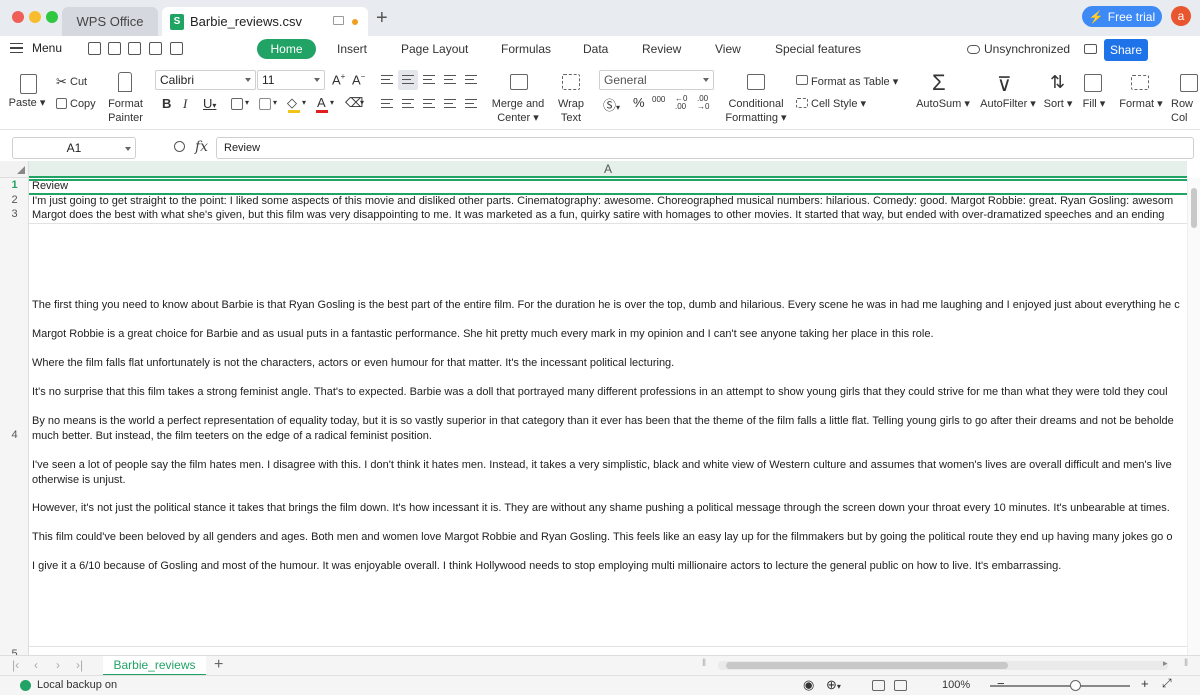 Image resolution: width=1200 pixels, height=695 pixels. Describe the element at coordinates (338, 20) in the screenshot. I see `monitor-icon` at that location.